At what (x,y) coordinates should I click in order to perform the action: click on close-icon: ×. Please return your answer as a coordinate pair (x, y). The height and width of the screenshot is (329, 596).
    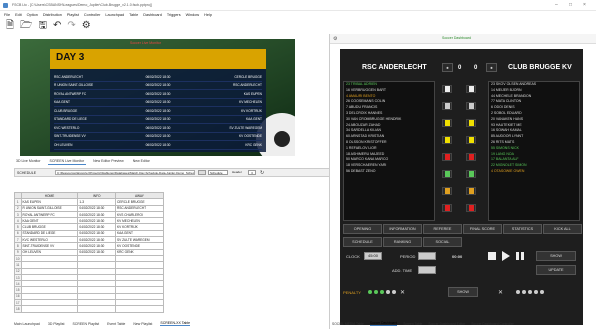
    Looking at the image, I should click on (584, 5).